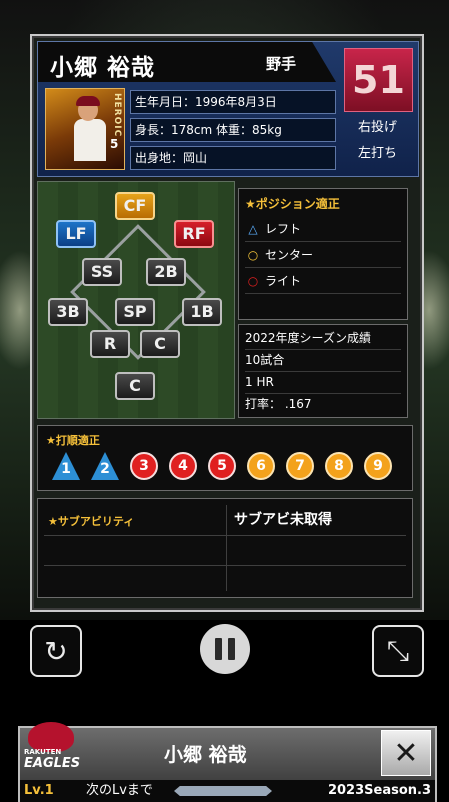 The width and height of the screenshot is (449, 802). I want to click on batting-order-3: 3, so click(144, 466).